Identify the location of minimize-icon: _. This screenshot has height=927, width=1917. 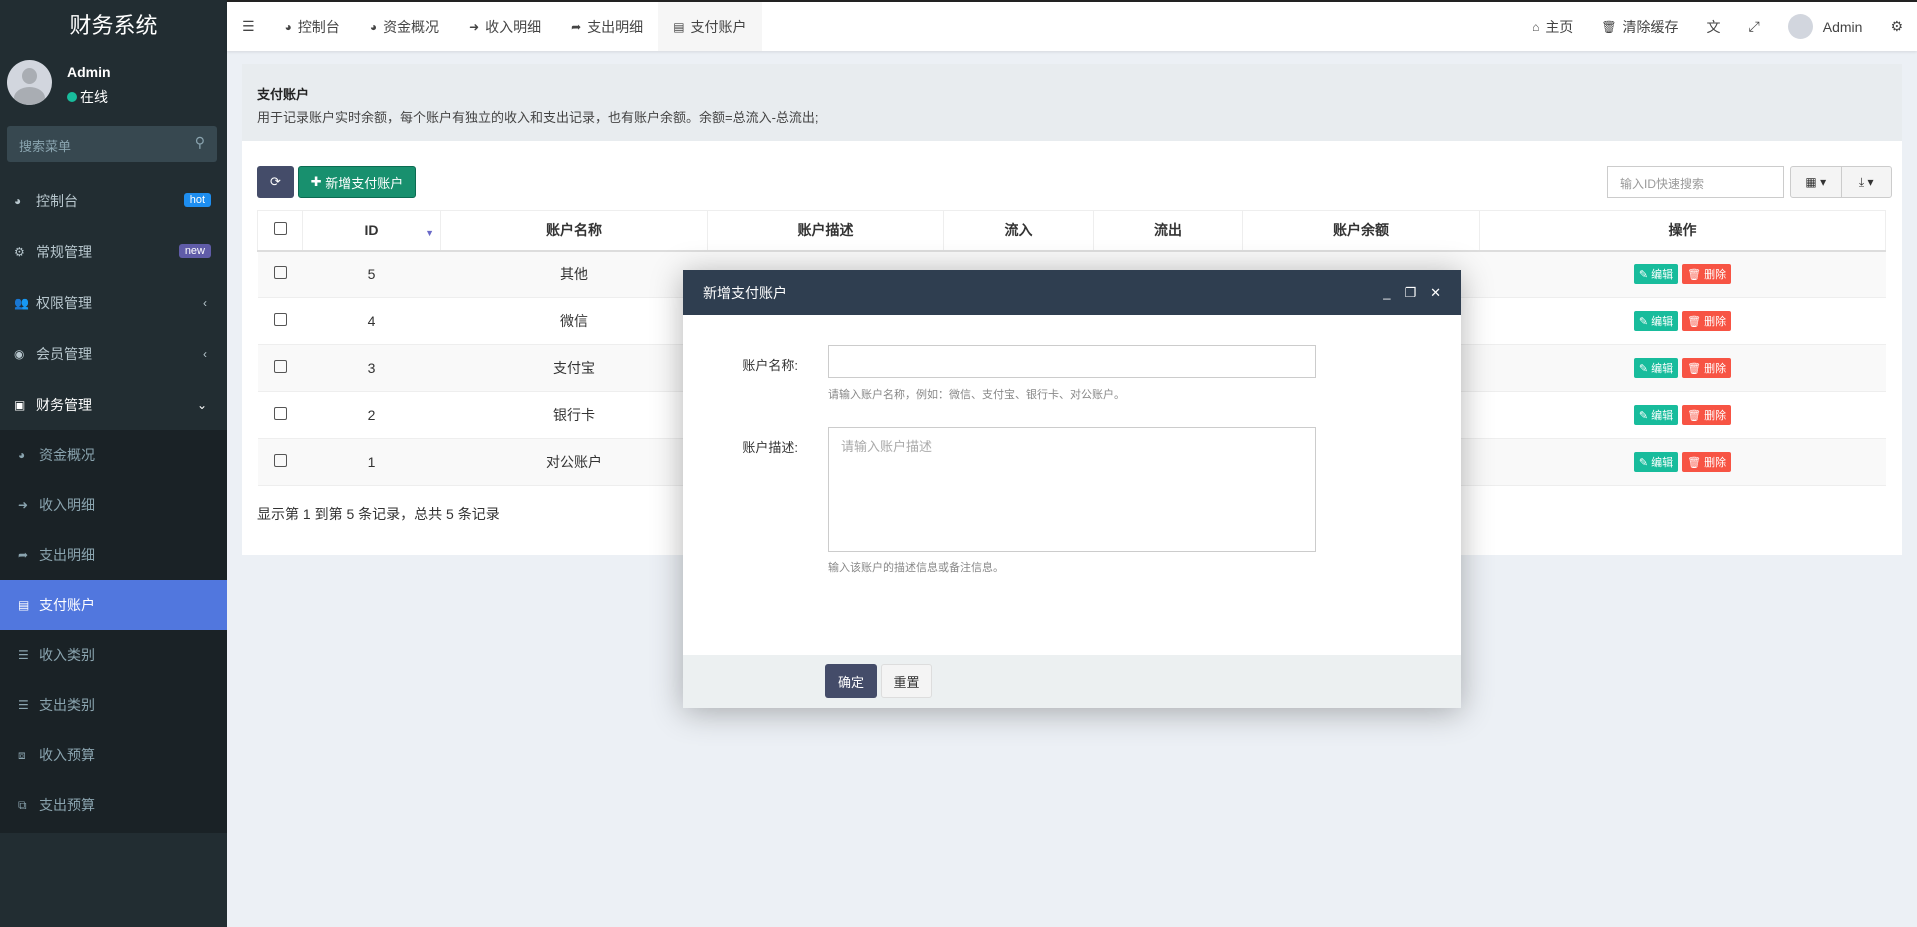
(1386, 293).